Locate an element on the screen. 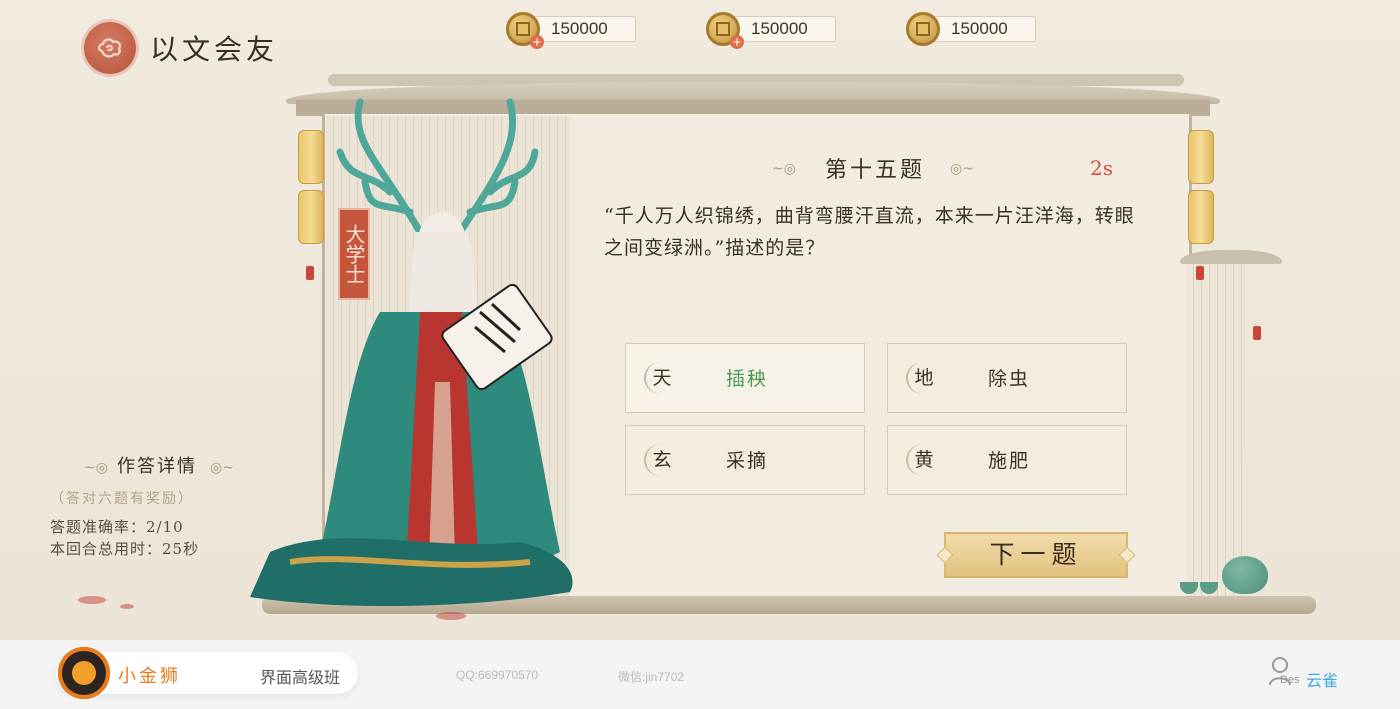 The width and height of the screenshot is (1400, 709). cloud-logo-icon is located at coordinates (110, 48).